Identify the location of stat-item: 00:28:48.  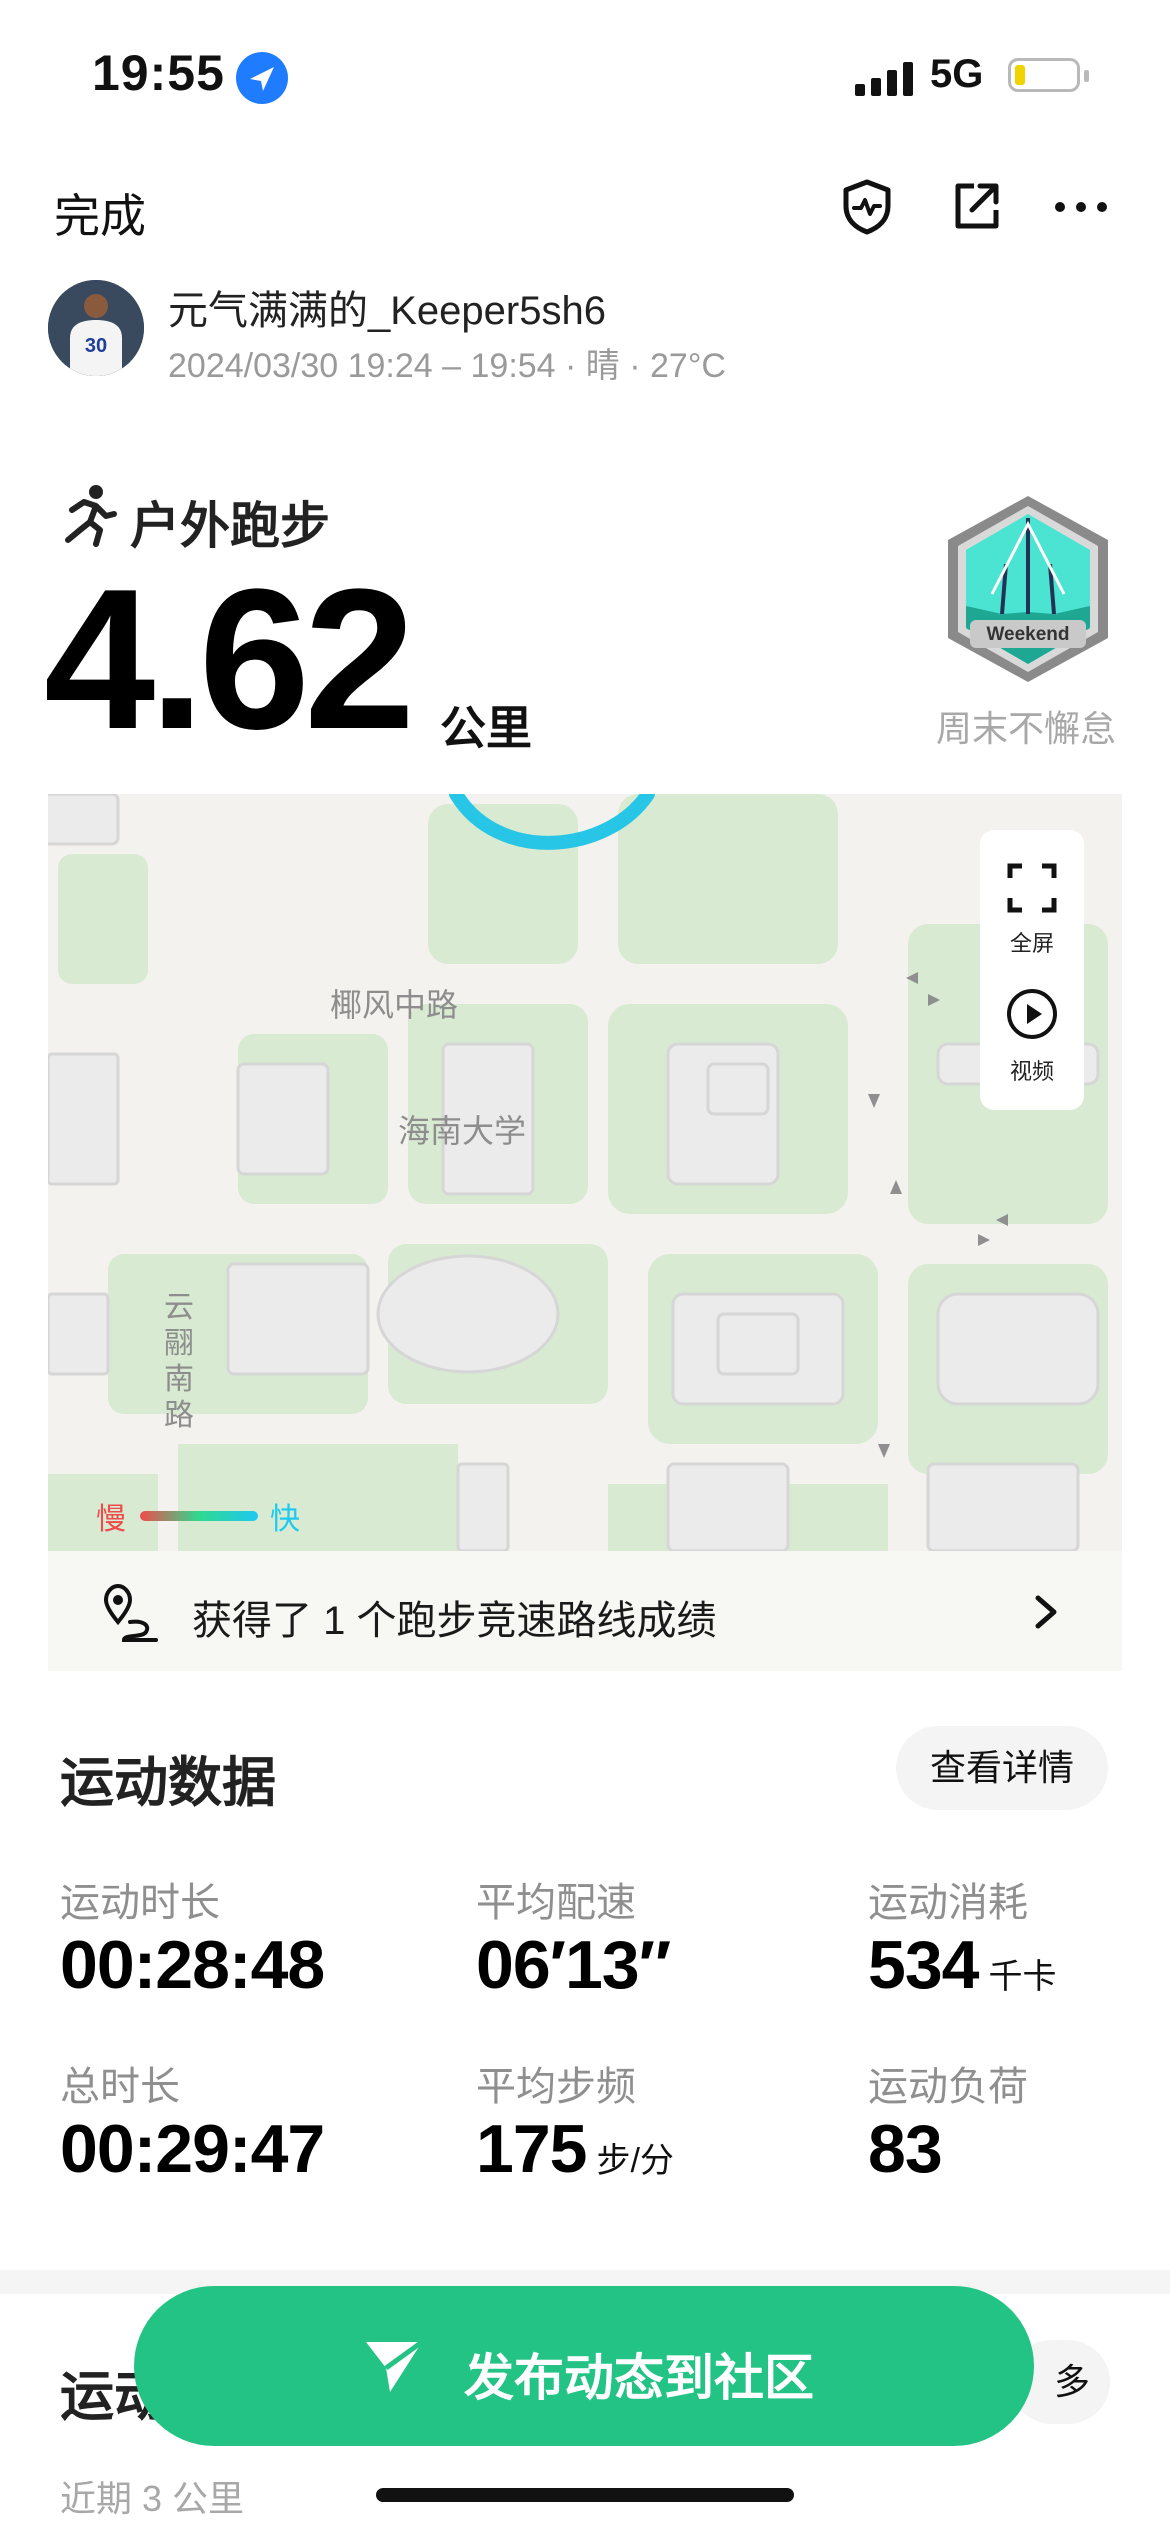
(192, 1965).